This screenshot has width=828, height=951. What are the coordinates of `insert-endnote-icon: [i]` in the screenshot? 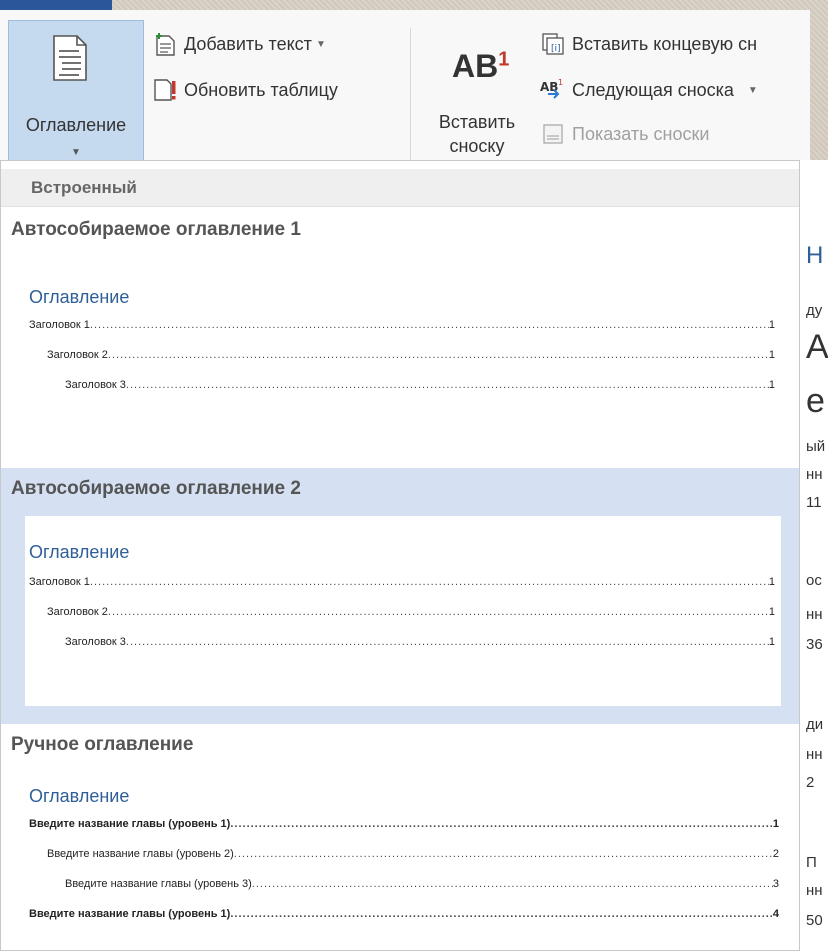 It's located at (553, 44).